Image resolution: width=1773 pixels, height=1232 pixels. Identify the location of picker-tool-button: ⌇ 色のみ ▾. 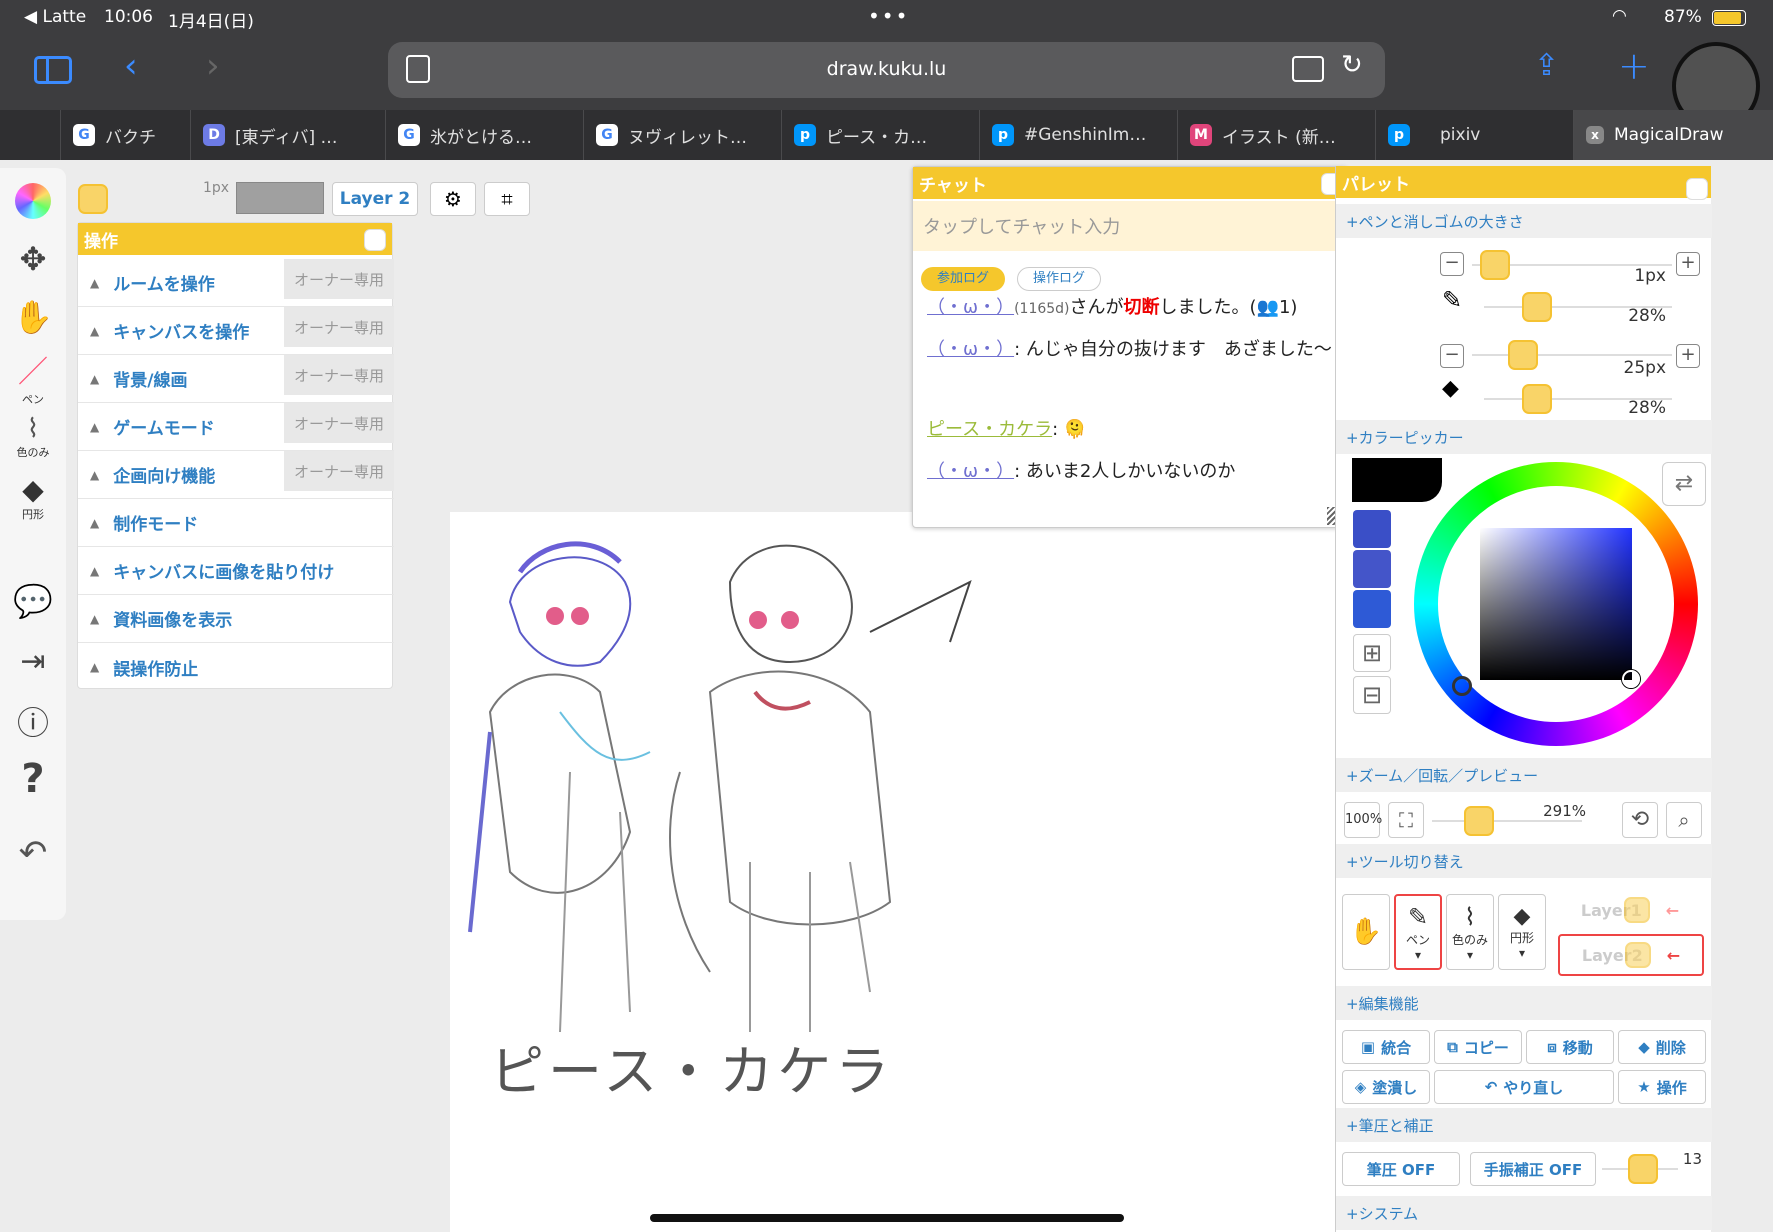
(1470, 932).